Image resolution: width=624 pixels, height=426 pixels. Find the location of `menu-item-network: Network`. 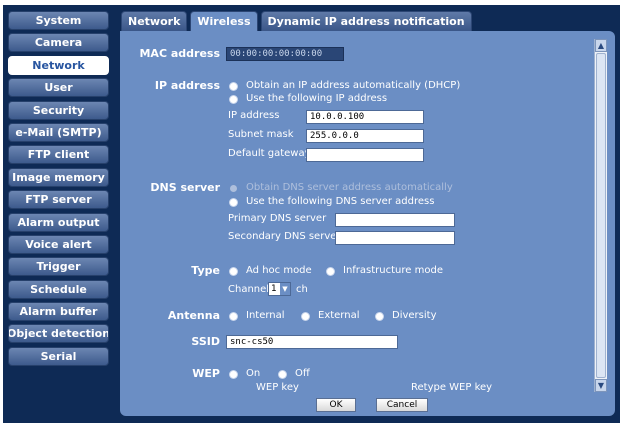

menu-item-network: Network is located at coordinates (58, 65).